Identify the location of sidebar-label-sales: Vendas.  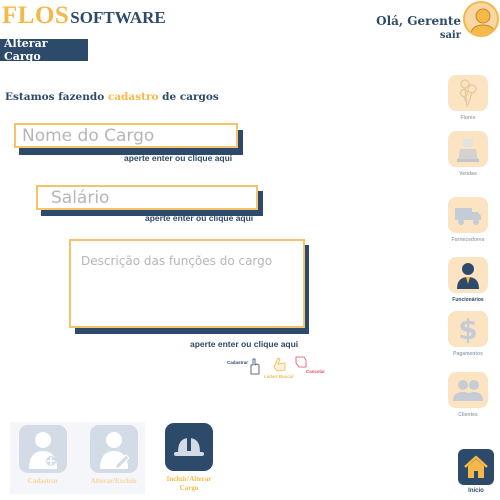
(468, 174).